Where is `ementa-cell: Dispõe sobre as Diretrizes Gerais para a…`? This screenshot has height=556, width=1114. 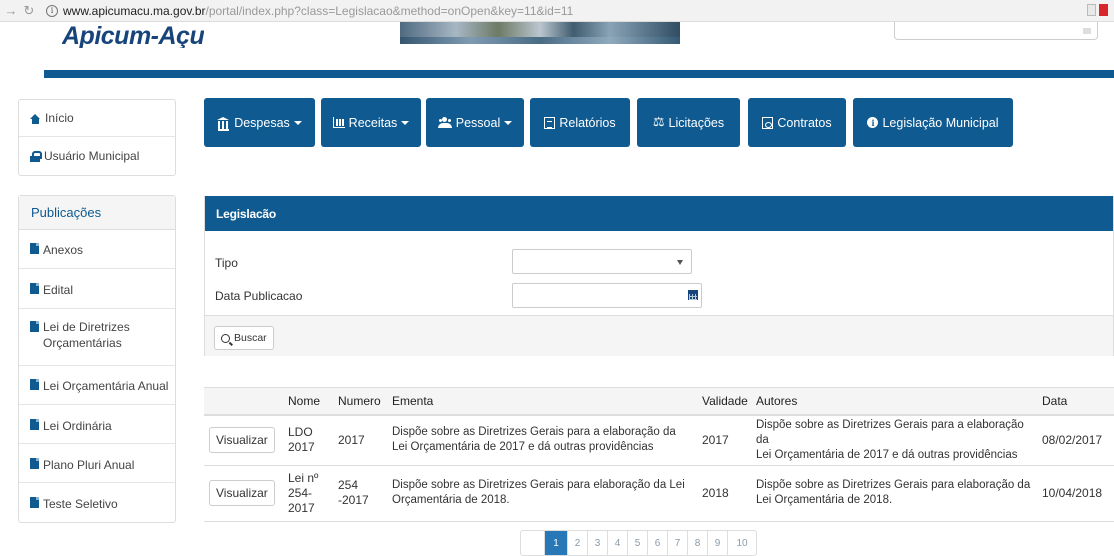 ementa-cell: Dispõe sobre as Diretrizes Gerais para a… is located at coordinates (545, 440).